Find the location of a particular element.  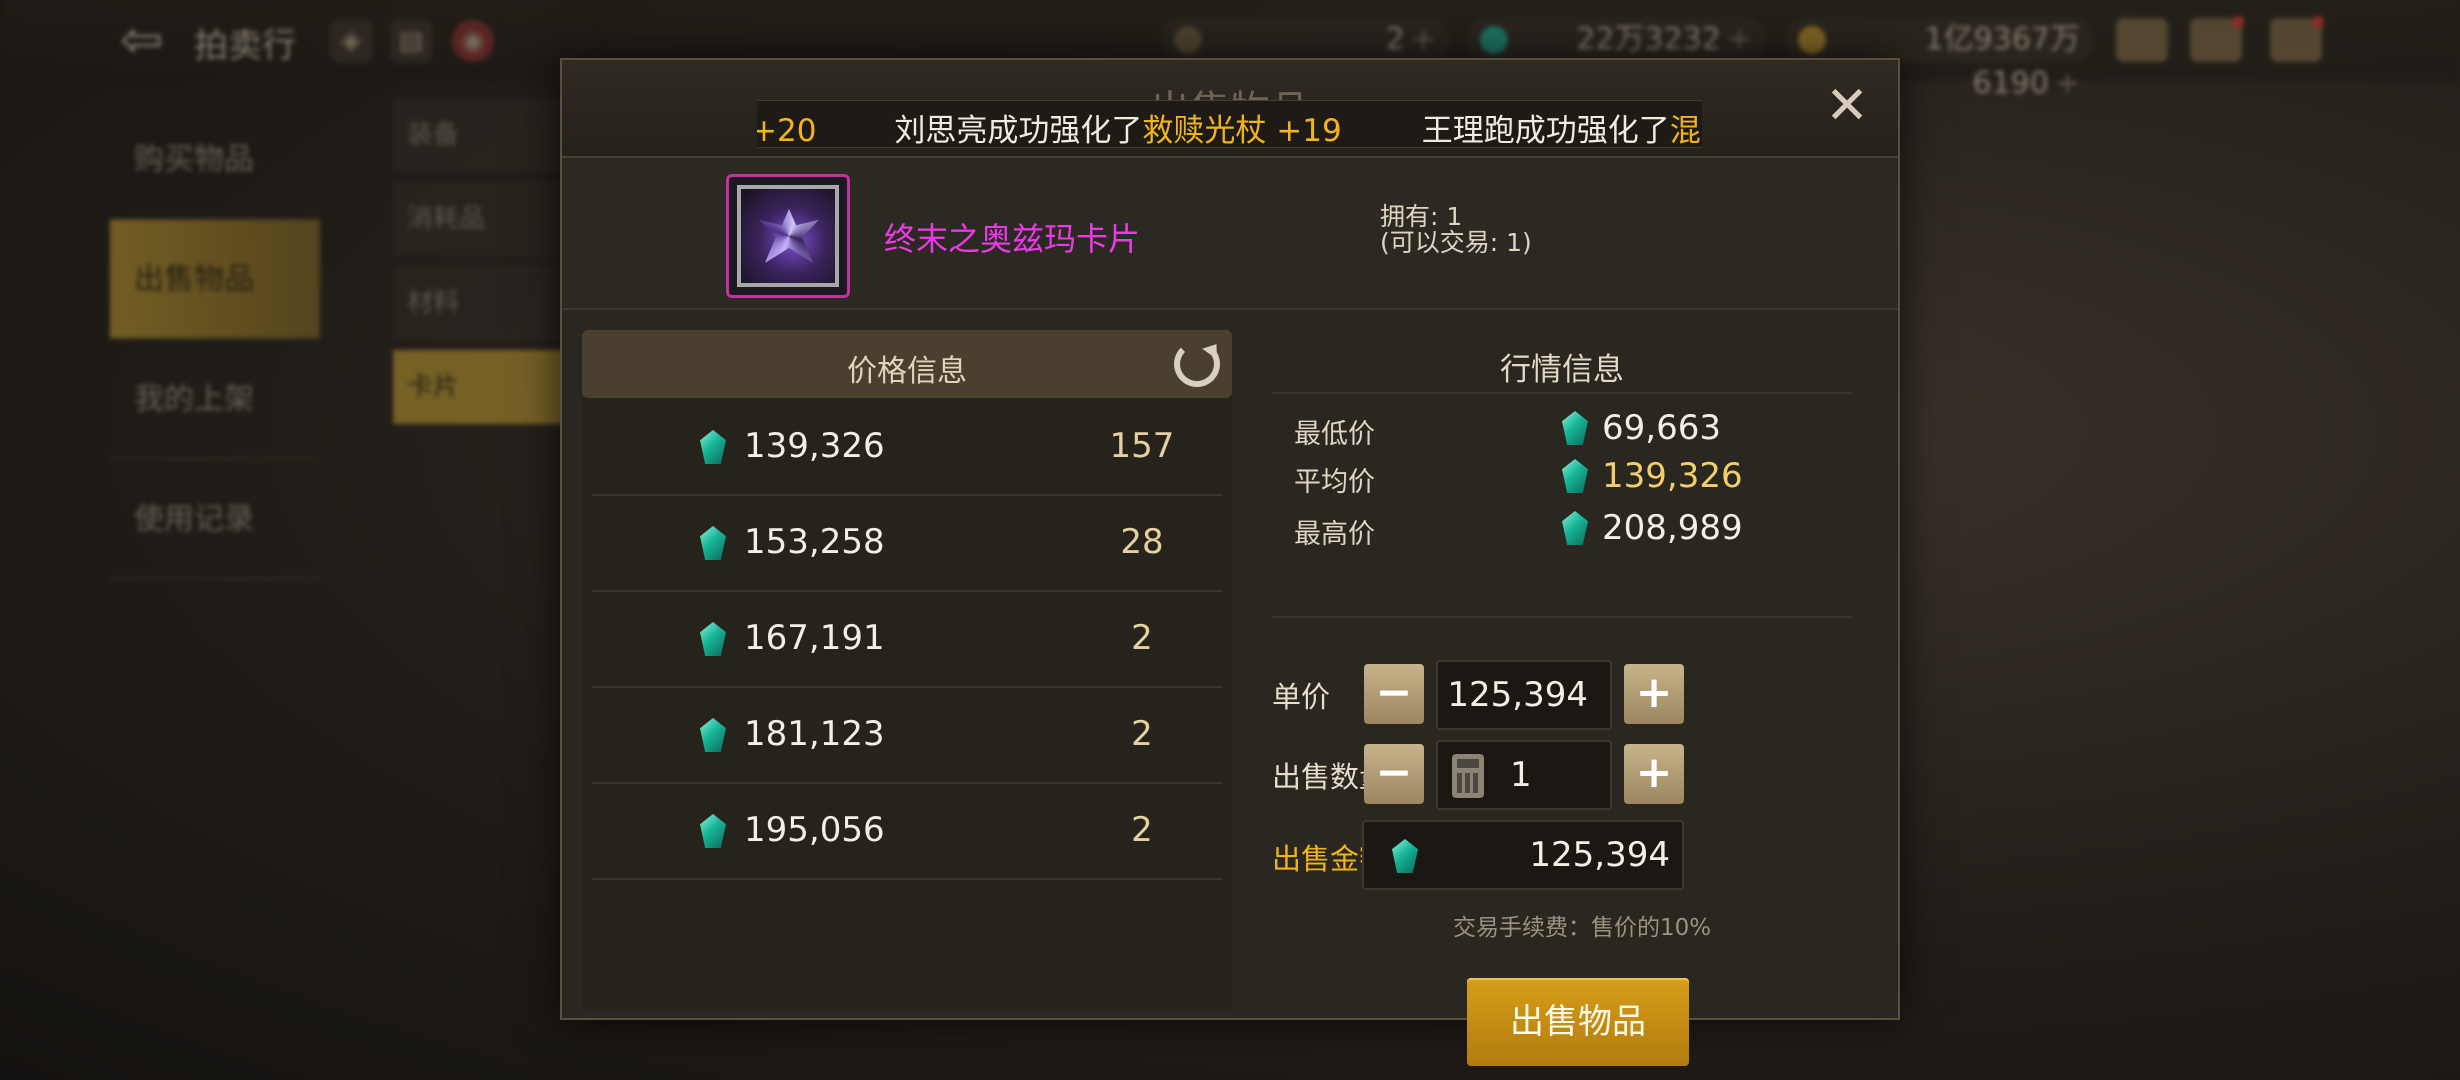

dialog-header: 出售物品 +20刘思亮成功强化了救赎光杖 +19王理跑成功强化了混沌 ✕ is located at coordinates (1230, 109).